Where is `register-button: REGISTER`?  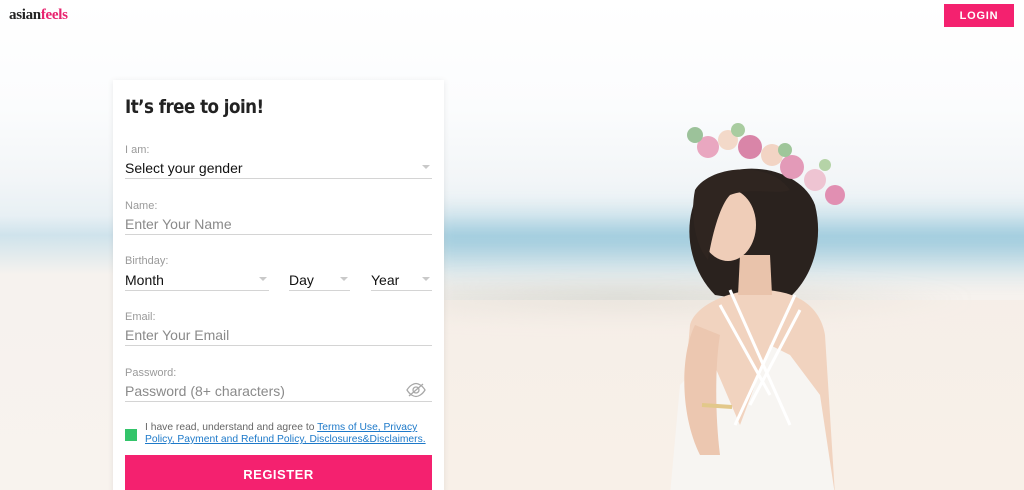
register-button: REGISTER is located at coordinates (278, 472).